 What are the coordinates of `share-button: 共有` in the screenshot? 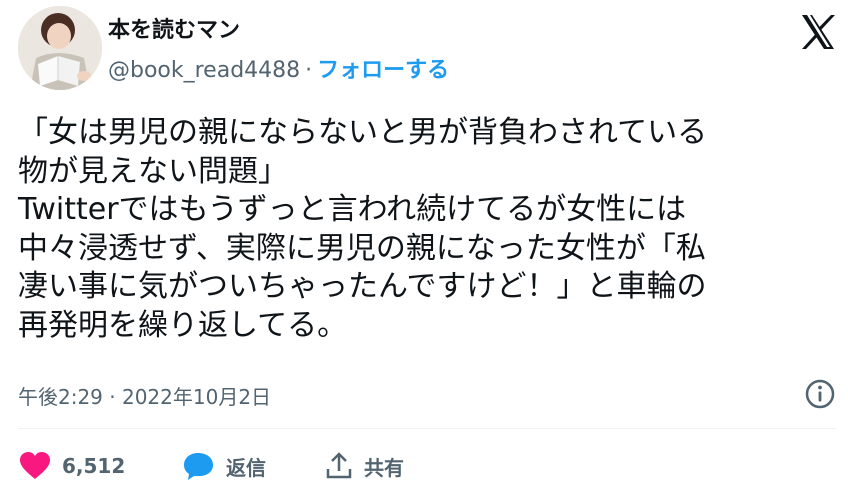 It's located at (364, 466).